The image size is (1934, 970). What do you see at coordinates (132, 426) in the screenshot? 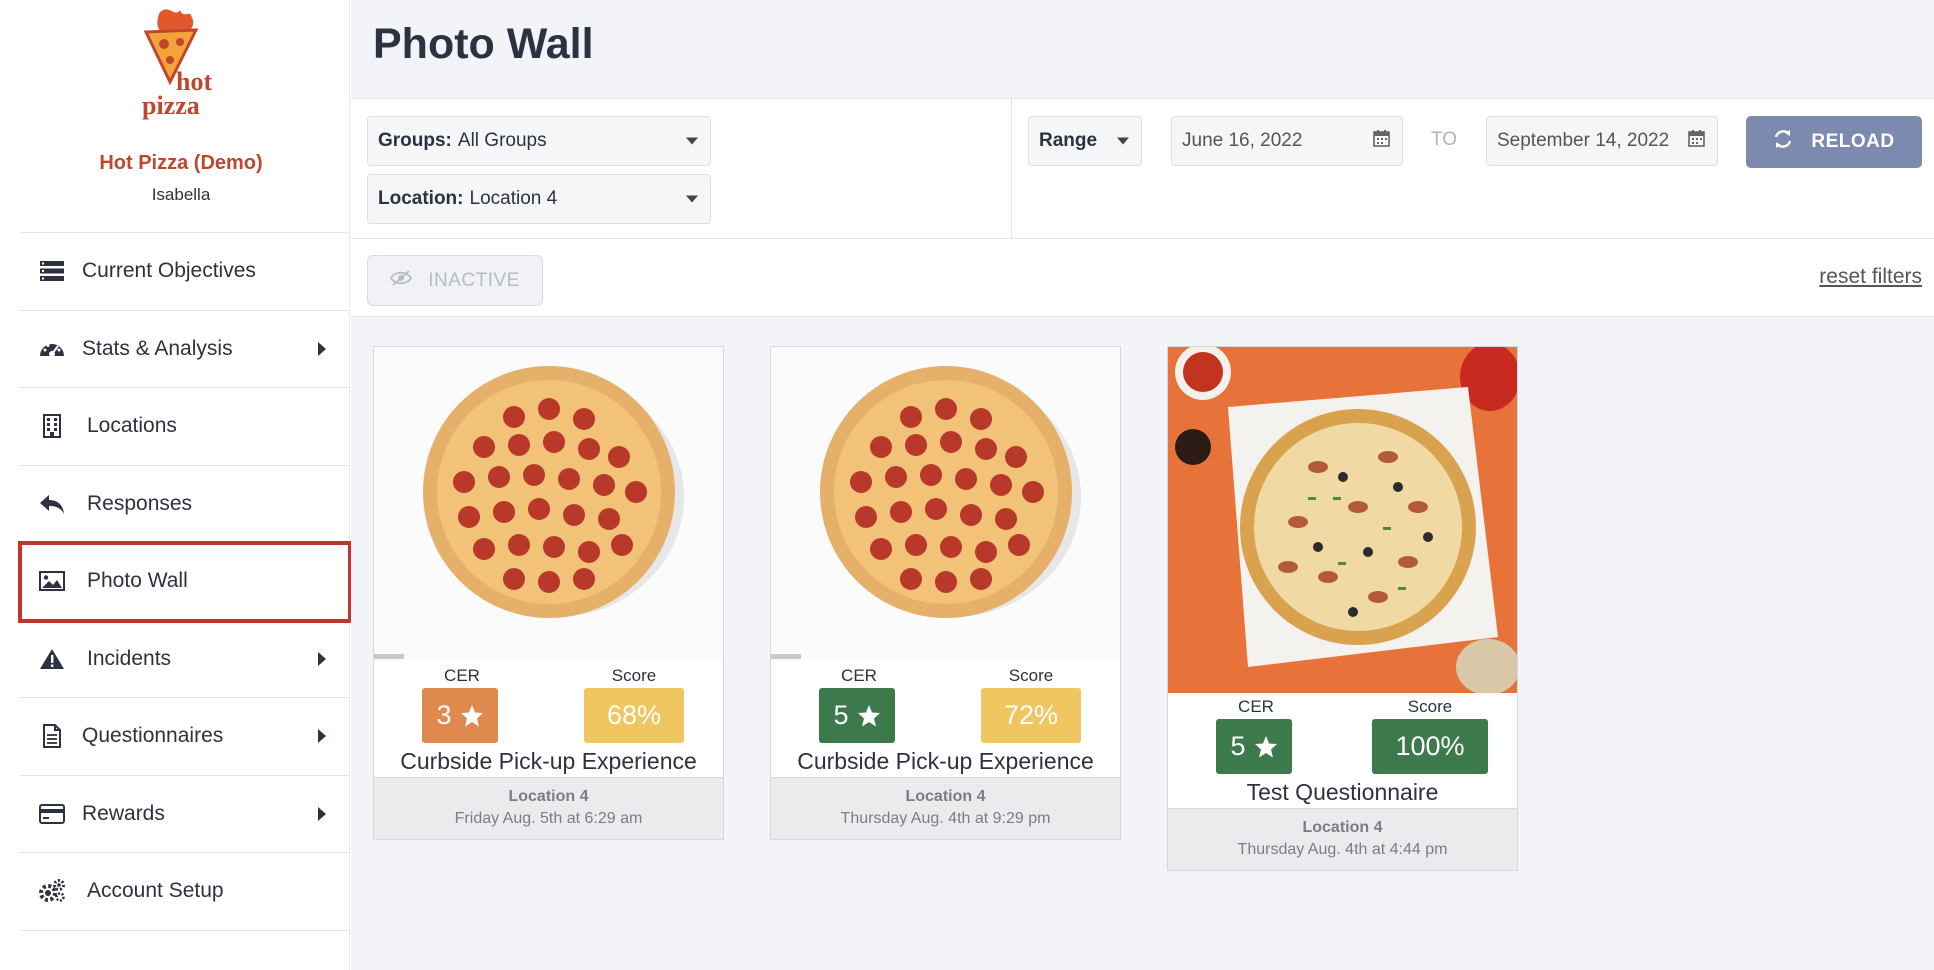
I see `sidebar-item-label: Locations` at bounding box center [132, 426].